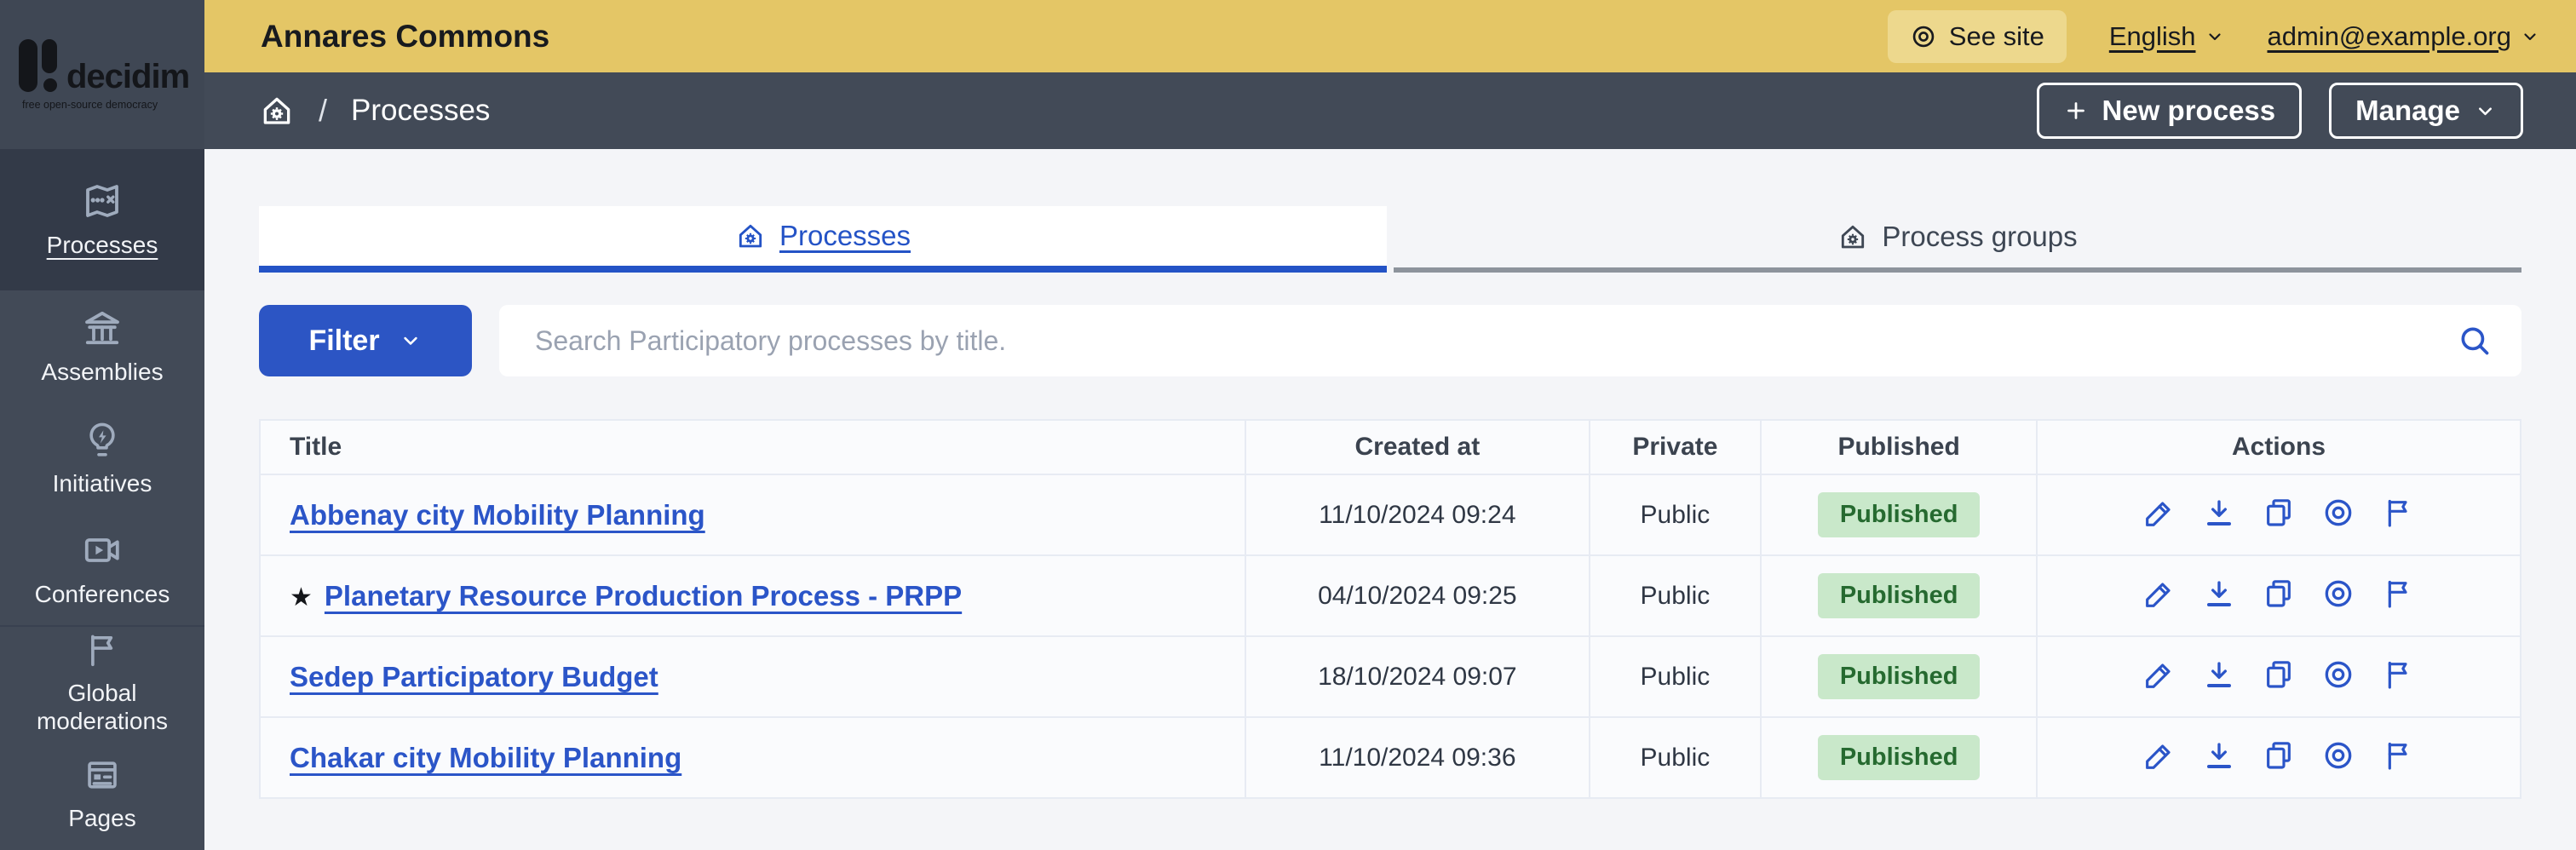 This screenshot has height=850, width=2576. I want to click on filter-label: Filter, so click(344, 340).